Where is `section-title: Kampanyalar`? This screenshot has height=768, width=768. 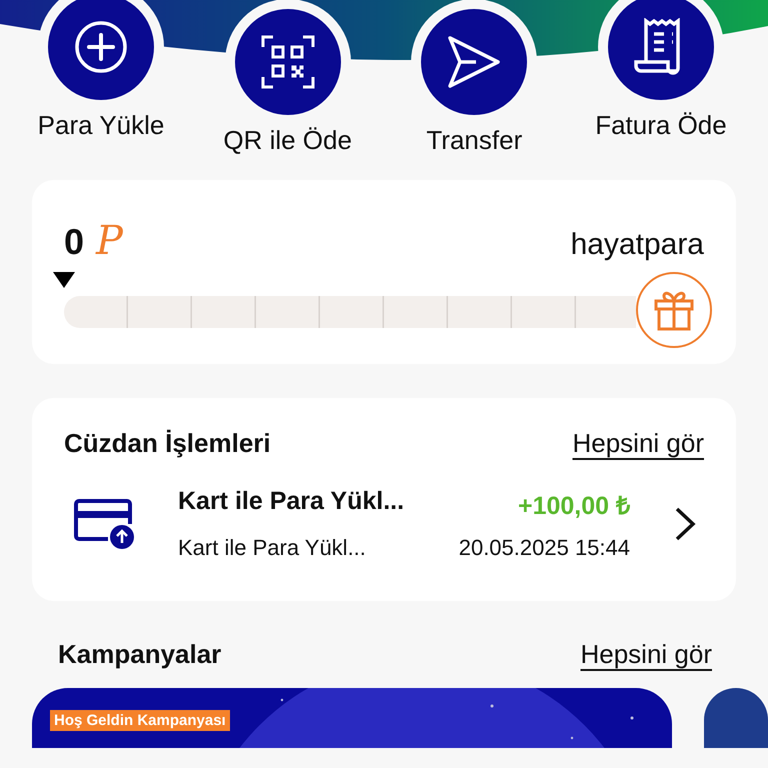 section-title: Kampanyalar is located at coordinates (140, 654).